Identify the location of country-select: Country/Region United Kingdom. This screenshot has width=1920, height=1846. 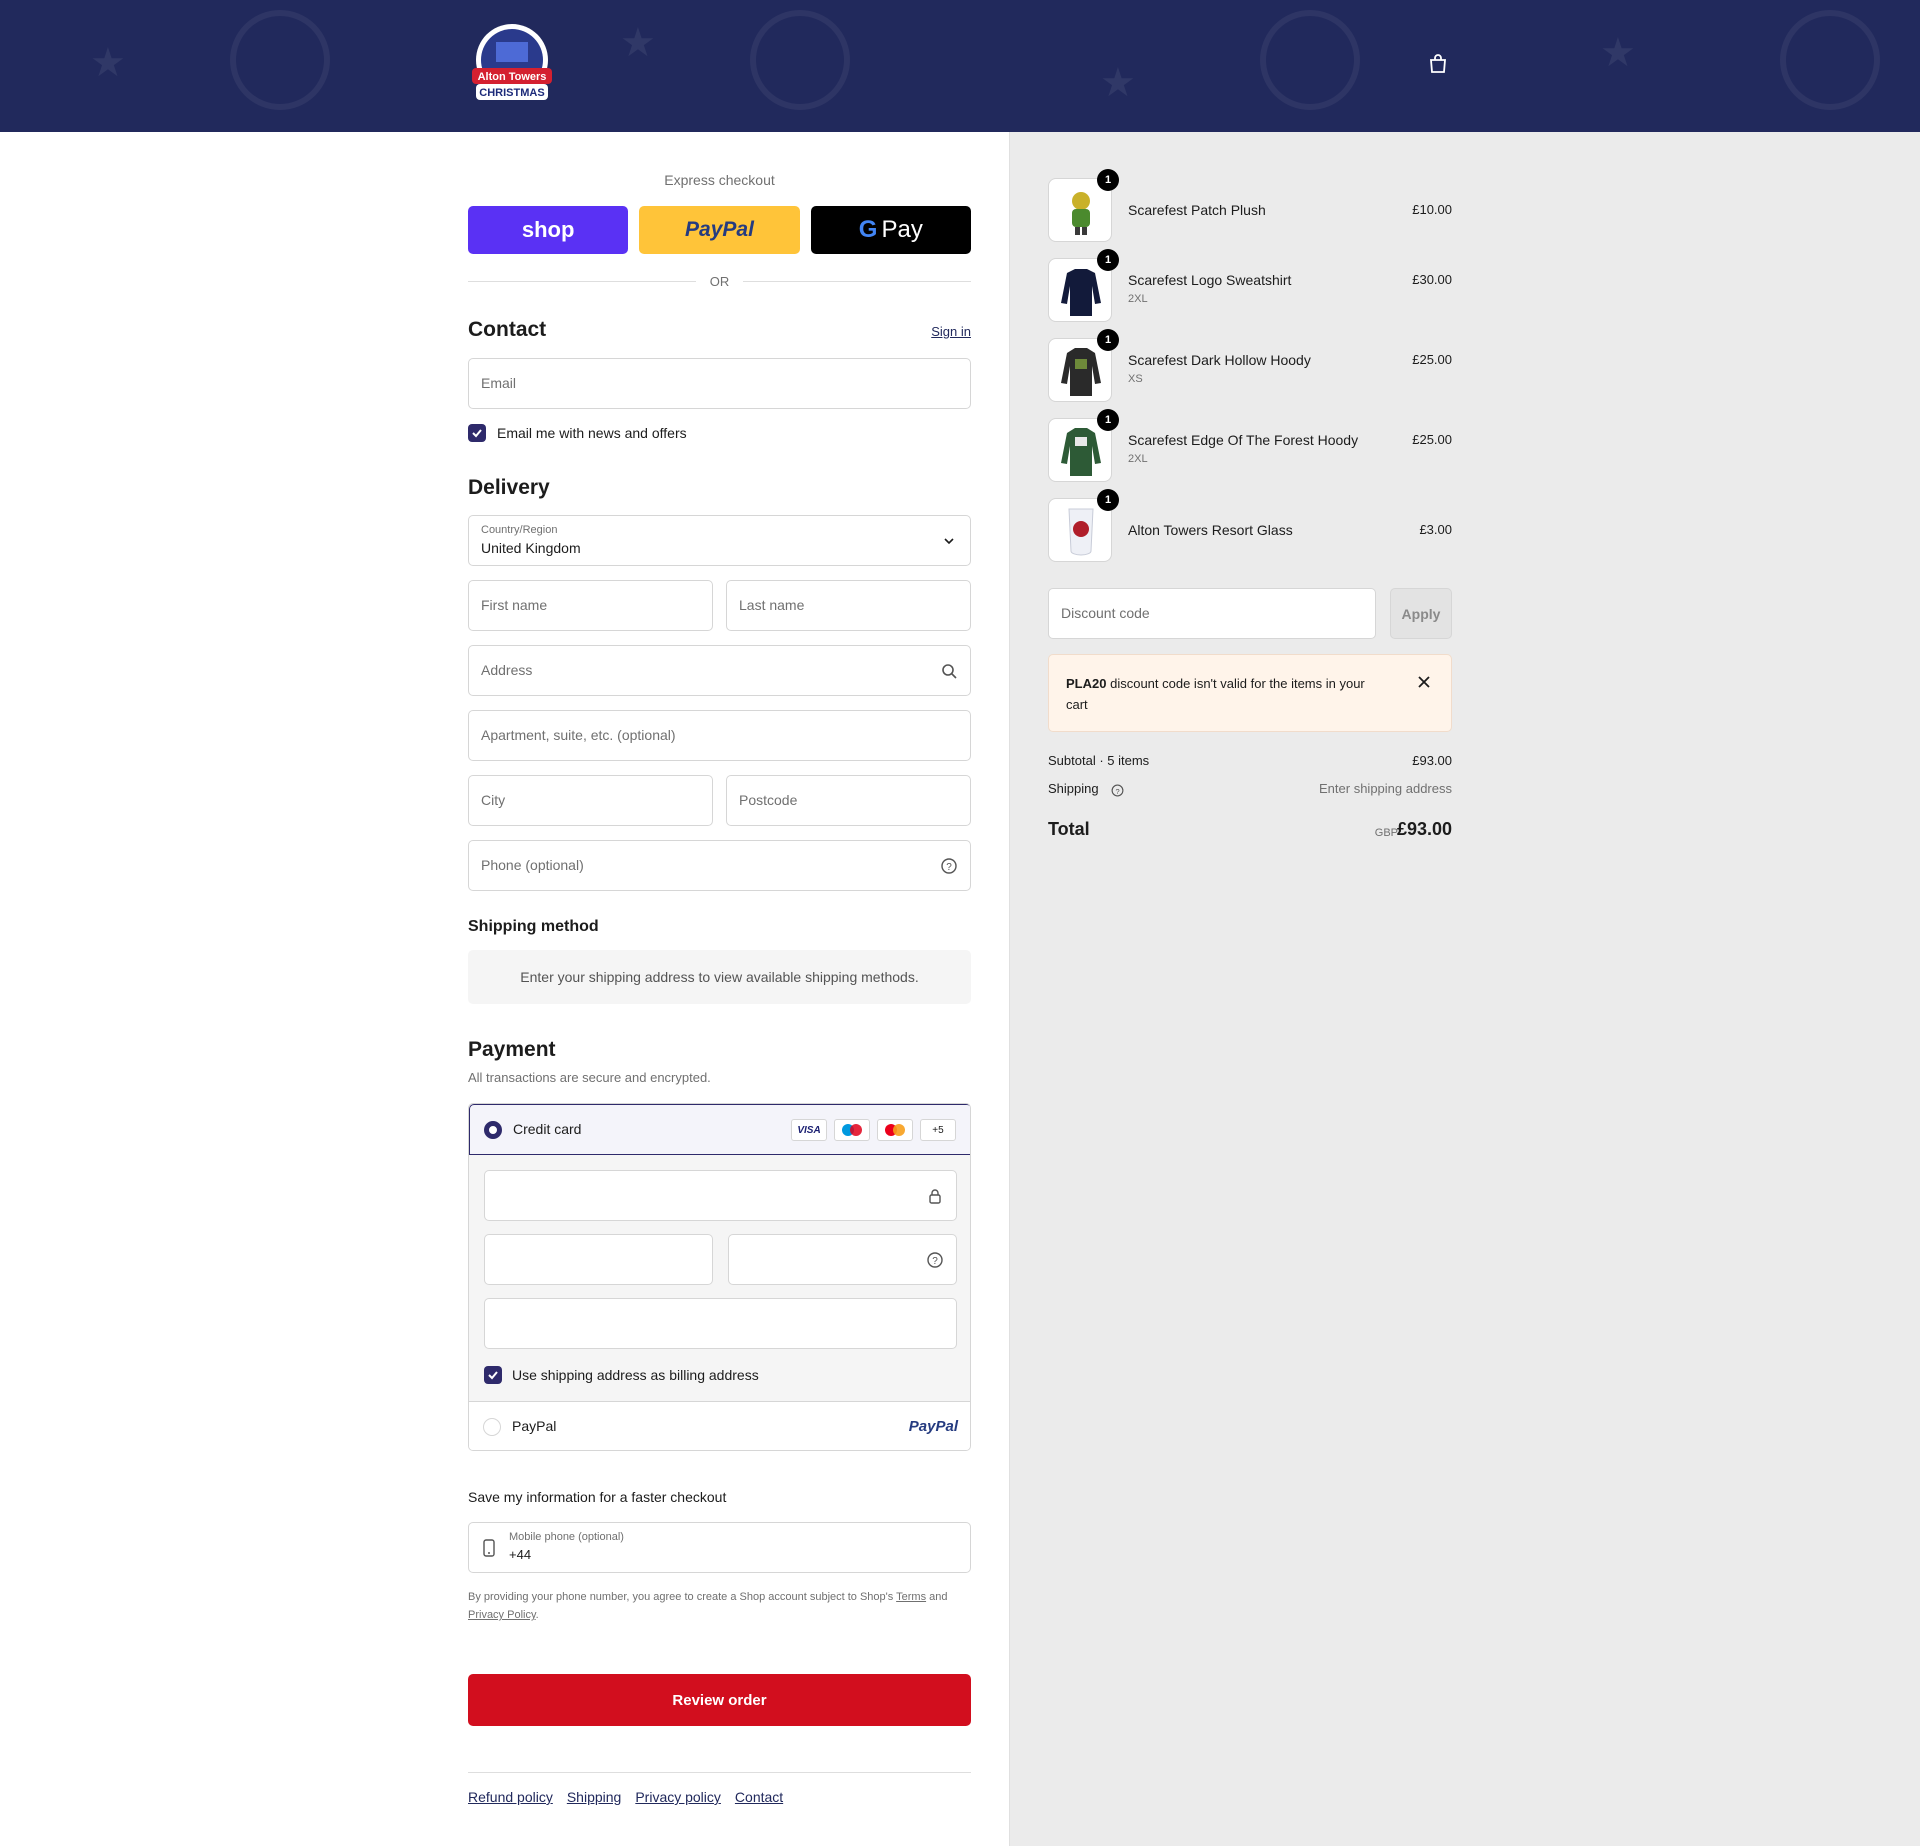
(719, 540).